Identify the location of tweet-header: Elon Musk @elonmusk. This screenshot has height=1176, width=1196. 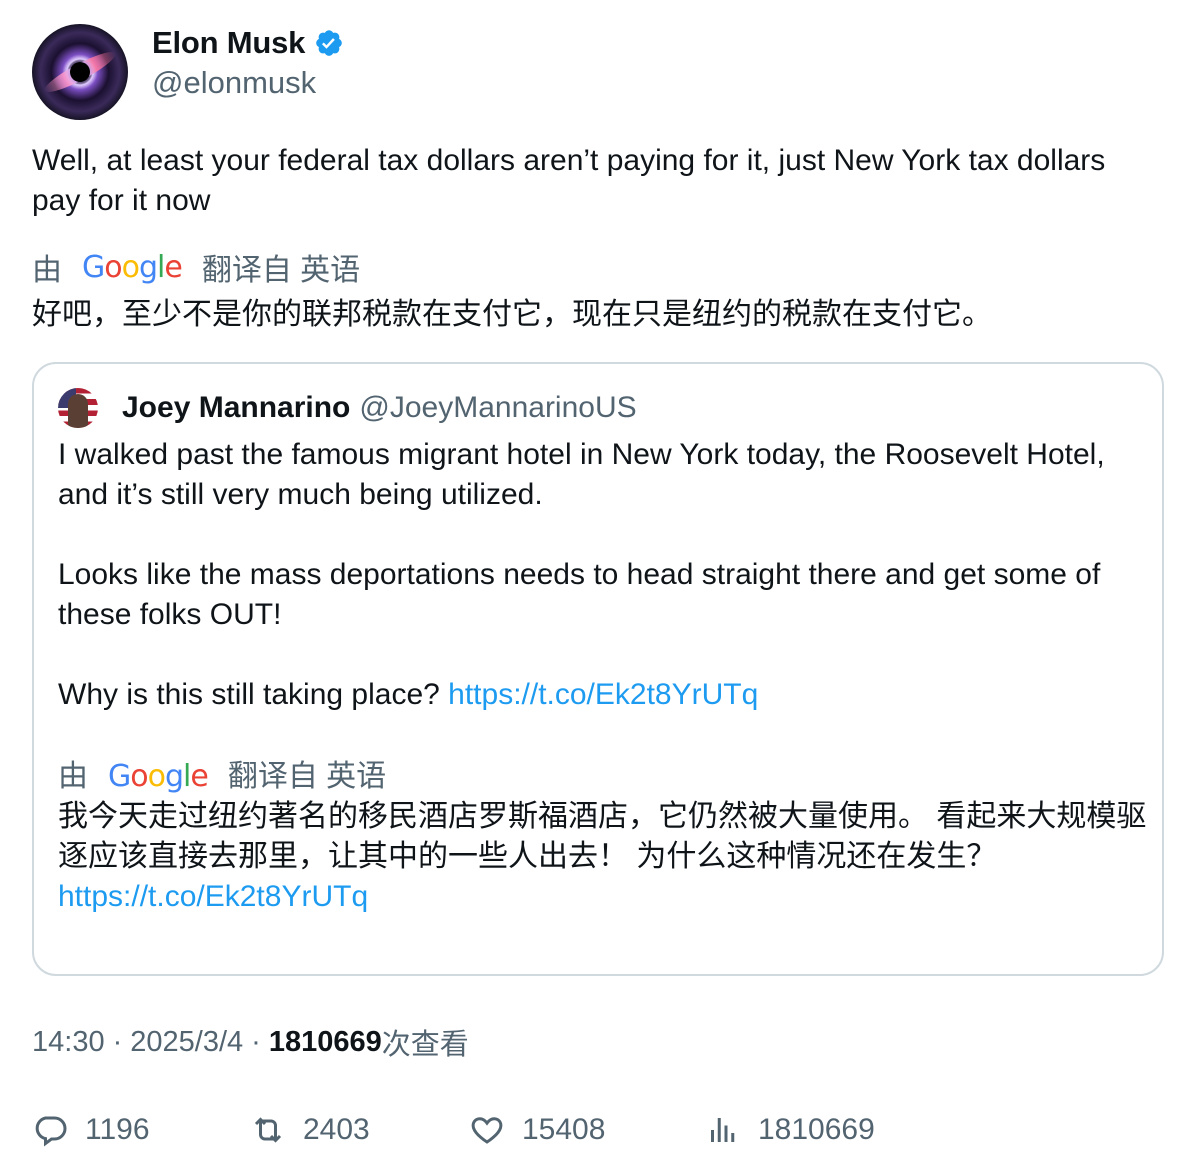
(188, 72).